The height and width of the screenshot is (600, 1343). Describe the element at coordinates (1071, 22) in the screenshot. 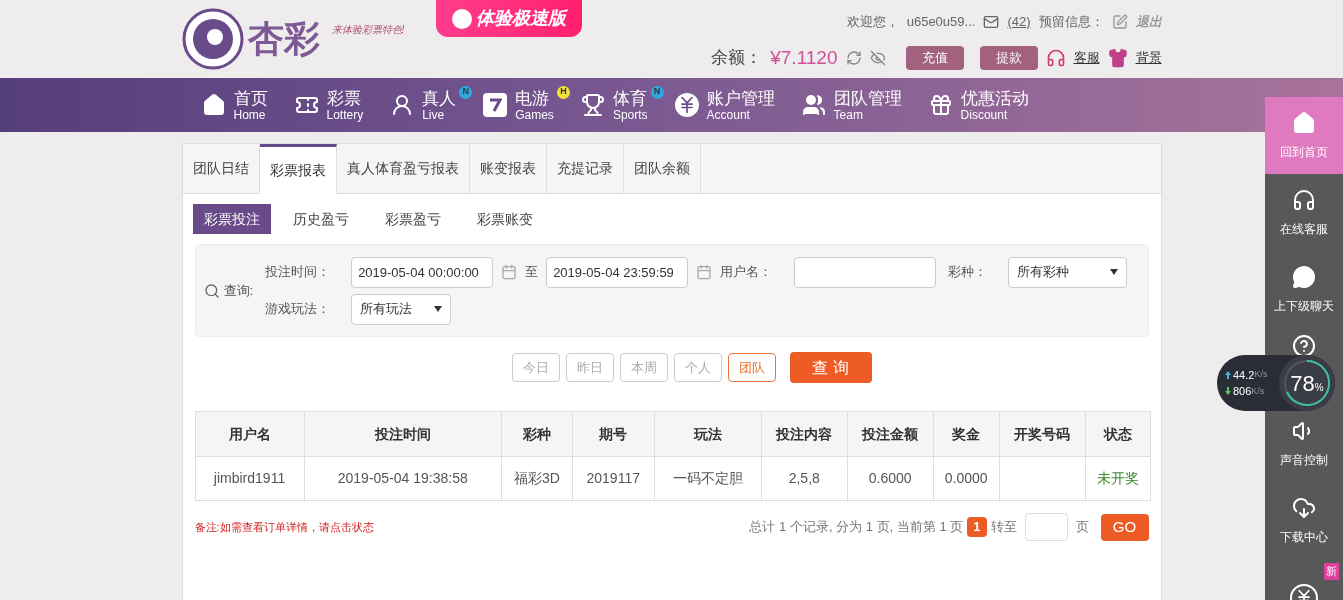

I see `reserved-label: 预留信息：` at that location.